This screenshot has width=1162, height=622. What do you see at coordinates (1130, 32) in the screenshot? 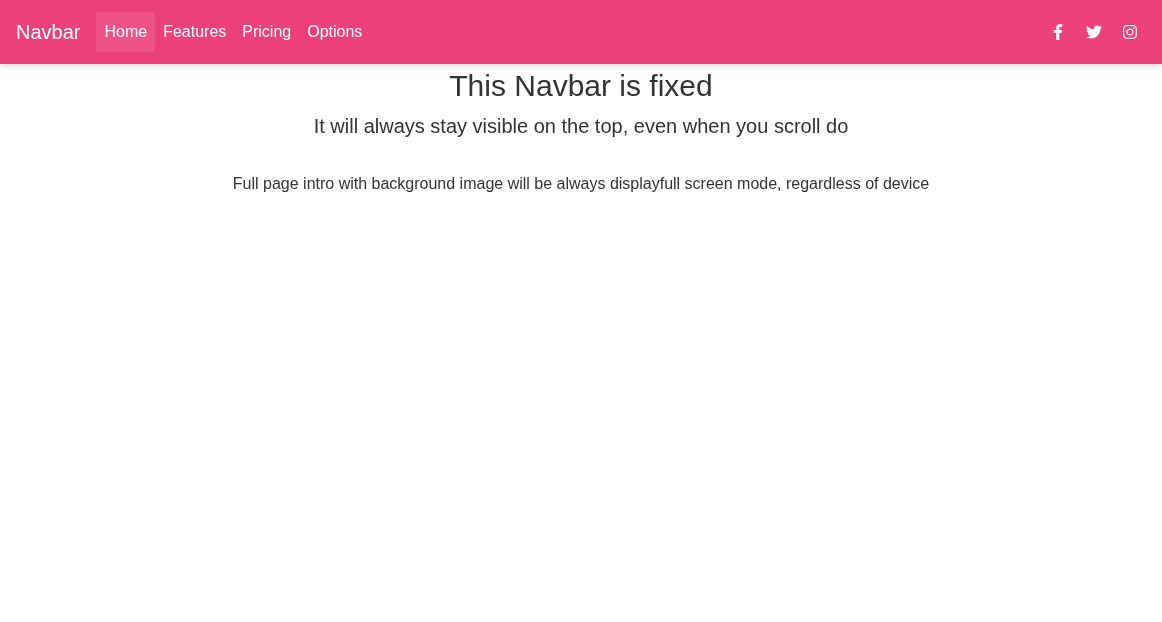
I see `camera-icon` at bounding box center [1130, 32].